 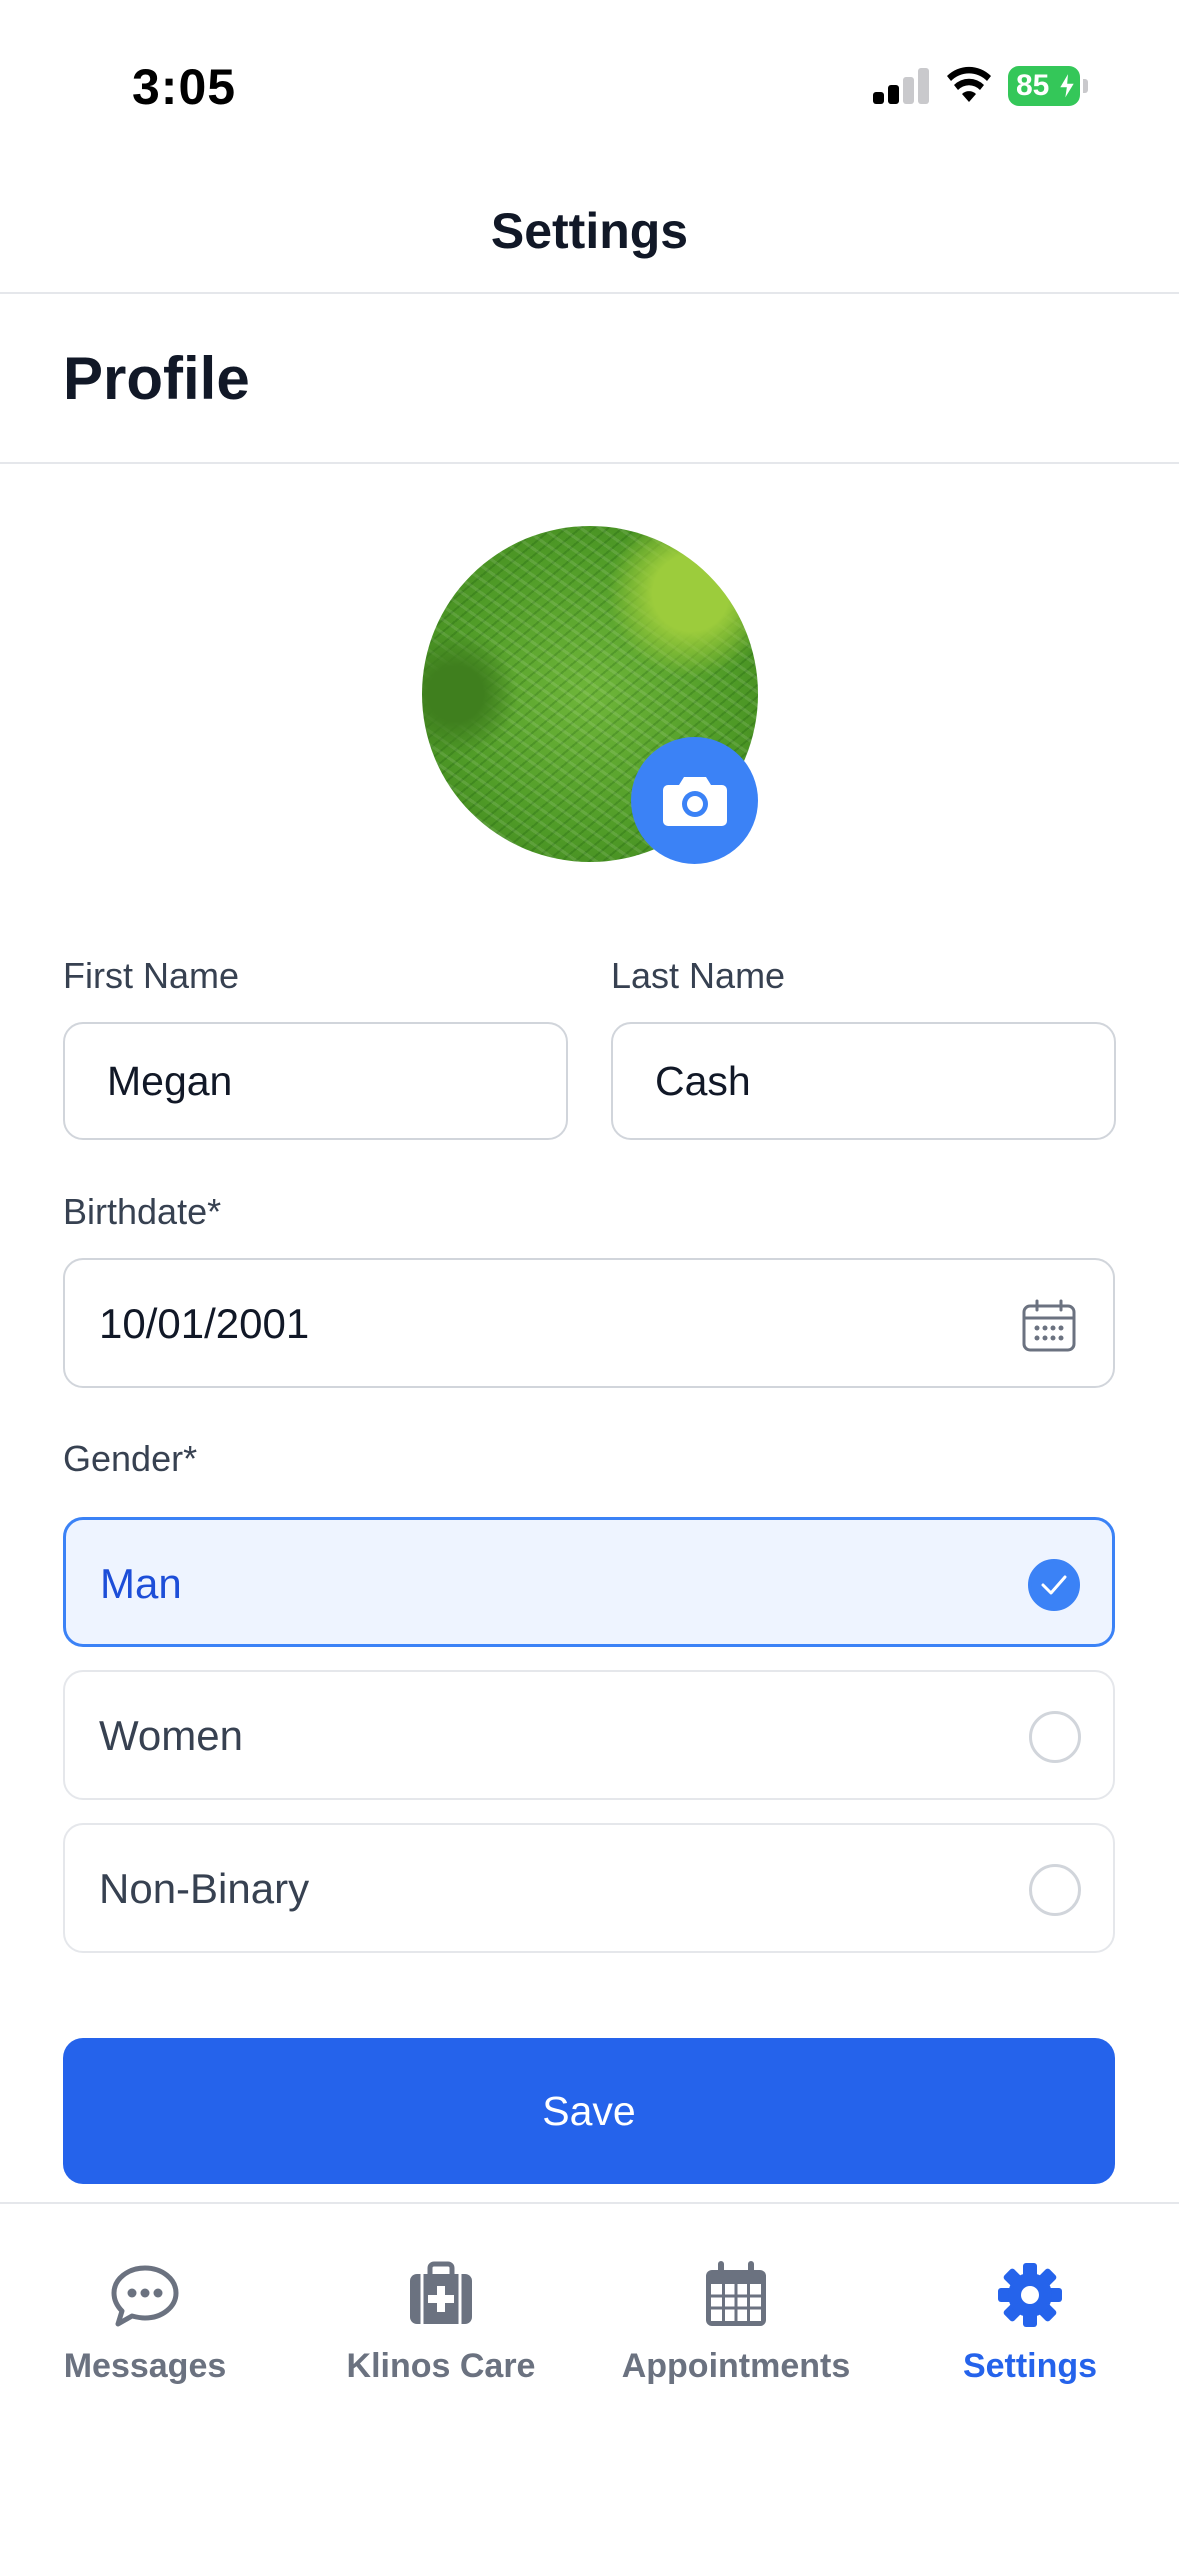 I want to click on tab-klinos-care: Klinos Care, so click(x=441, y=2327).